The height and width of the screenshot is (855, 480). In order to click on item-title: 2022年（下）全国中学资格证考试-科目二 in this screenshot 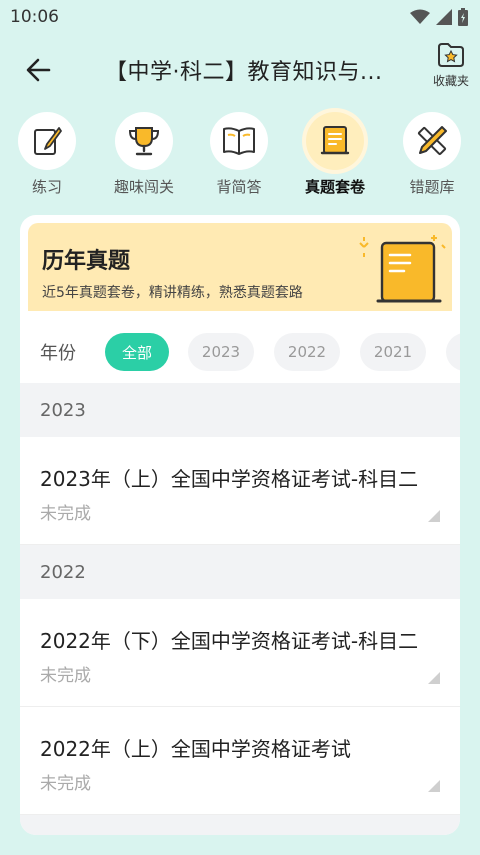, I will do `click(229, 641)`.